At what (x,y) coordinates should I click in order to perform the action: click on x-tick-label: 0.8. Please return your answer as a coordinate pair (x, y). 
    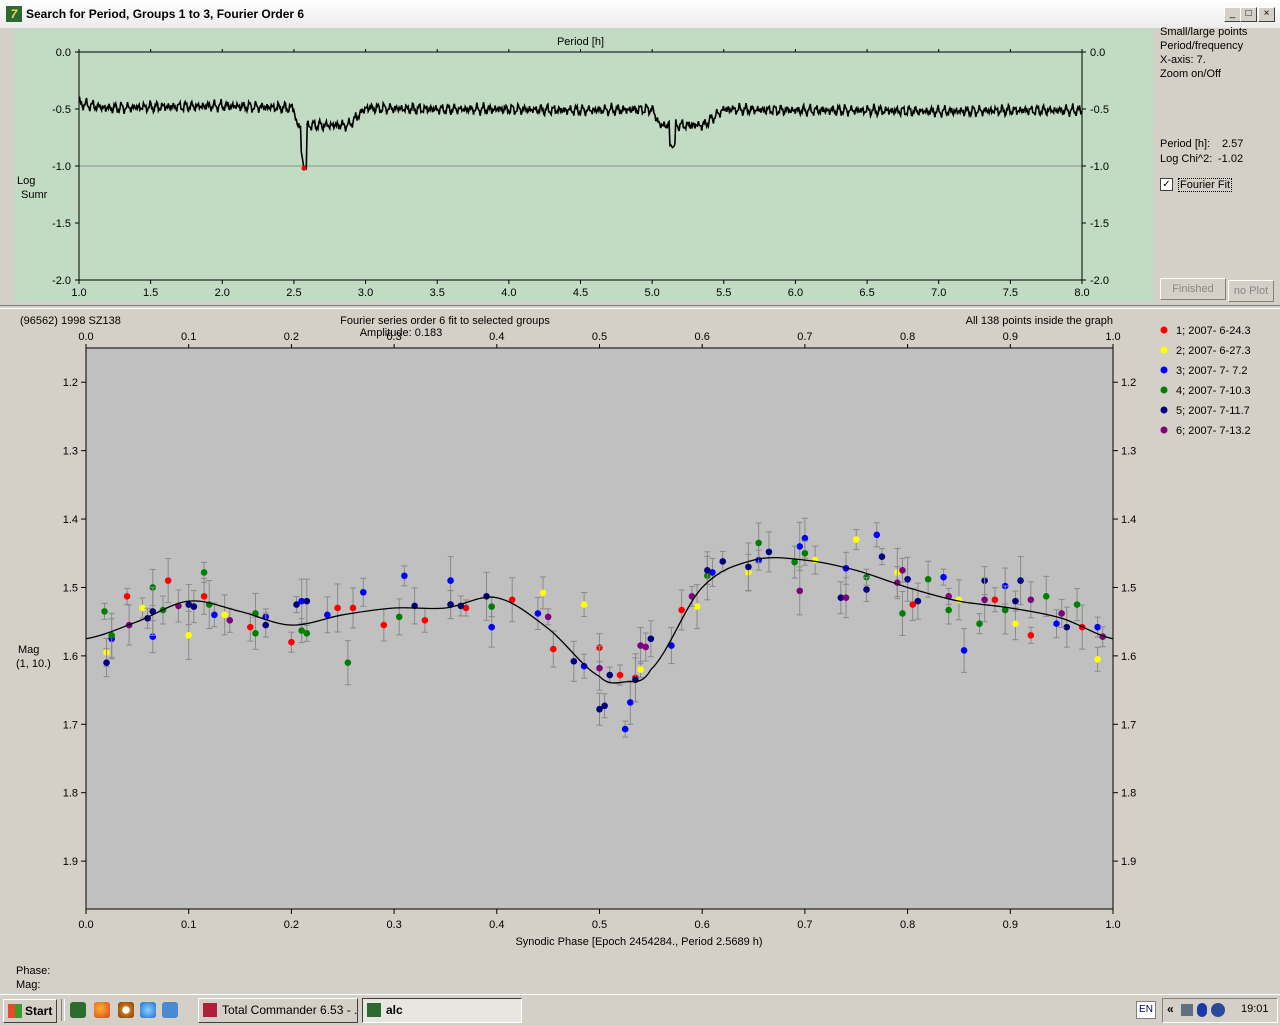
    Looking at the image, I should click on (907, 925).